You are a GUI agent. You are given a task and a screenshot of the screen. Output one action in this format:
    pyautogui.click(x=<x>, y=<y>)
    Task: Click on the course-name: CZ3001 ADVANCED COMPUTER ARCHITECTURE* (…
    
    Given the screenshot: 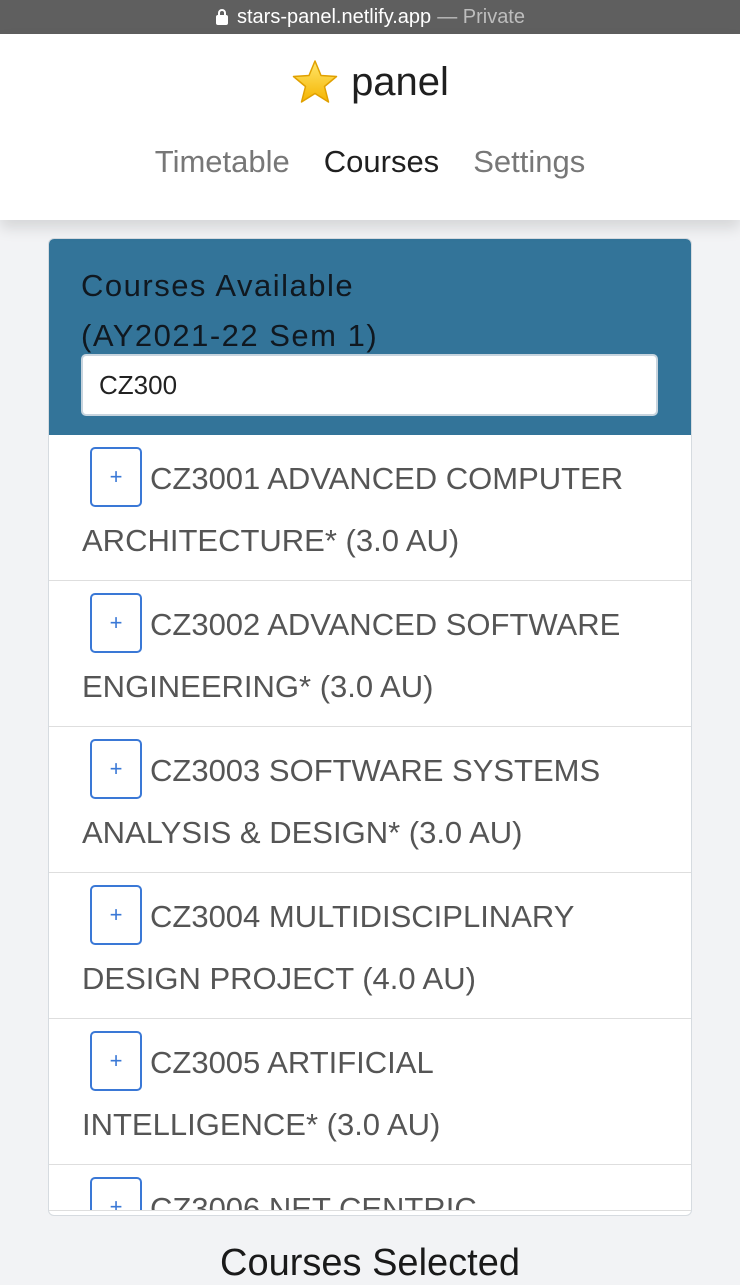 What is the action you would take?
    pyautogui.click(x=353, y=509)
    